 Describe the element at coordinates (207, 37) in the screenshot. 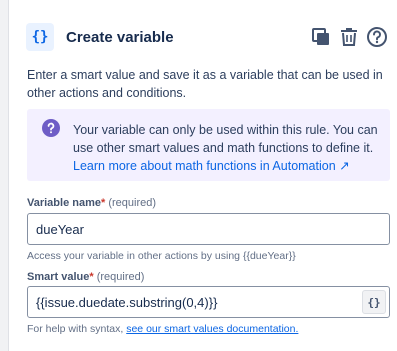

I see `panel-header: {} Create variable` at that location.